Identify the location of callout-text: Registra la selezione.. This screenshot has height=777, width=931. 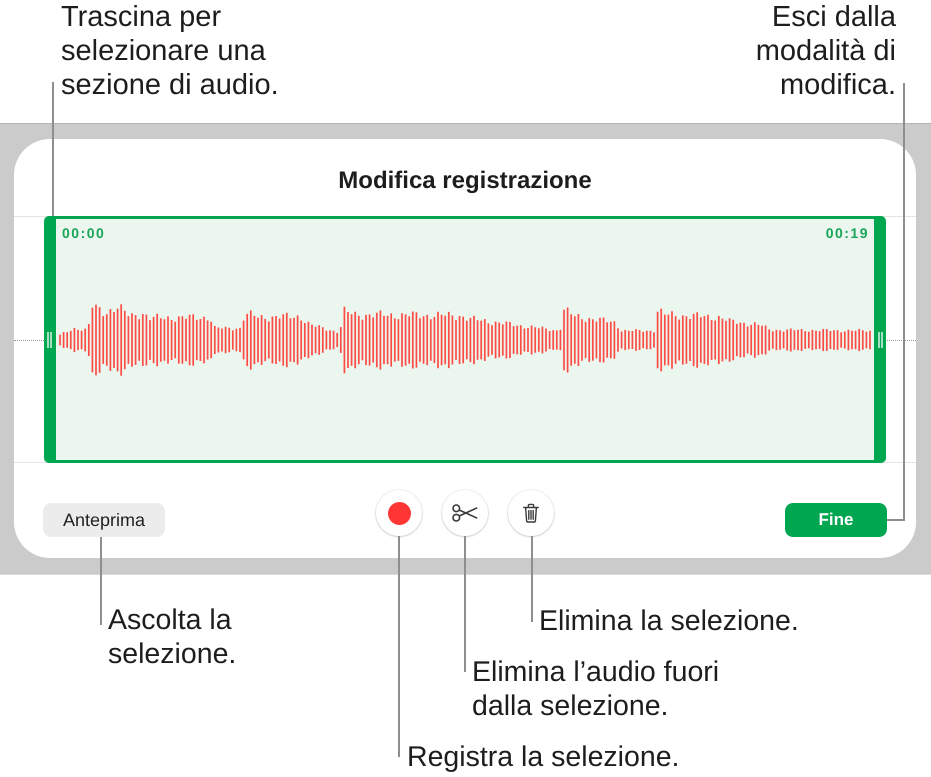
(543, 757).